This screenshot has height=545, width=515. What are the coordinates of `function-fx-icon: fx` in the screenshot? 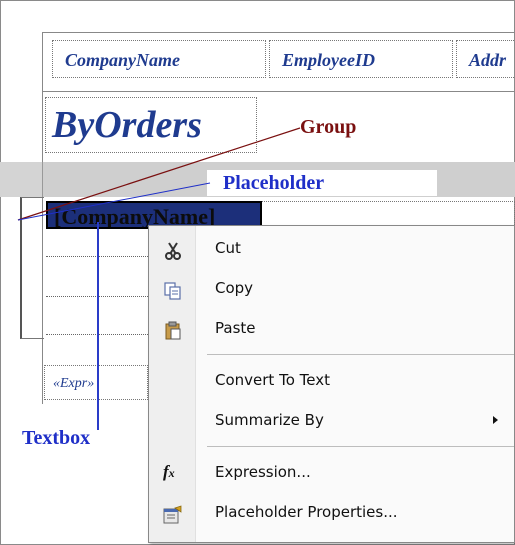 It's located at (169, 471).